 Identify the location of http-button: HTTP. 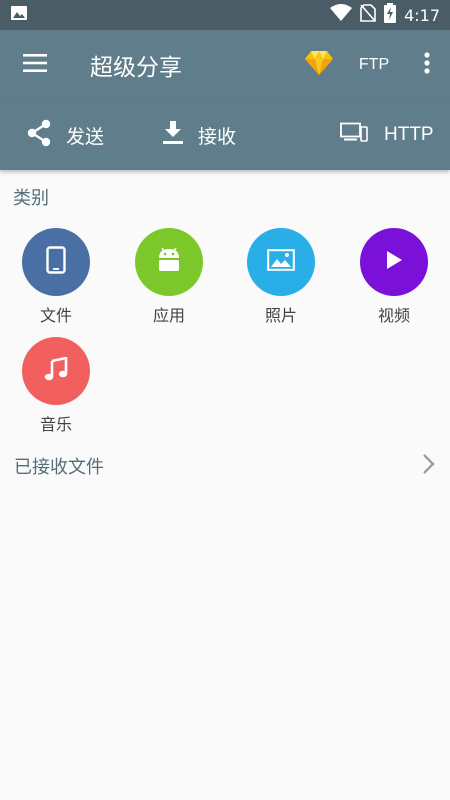
(387, 135).